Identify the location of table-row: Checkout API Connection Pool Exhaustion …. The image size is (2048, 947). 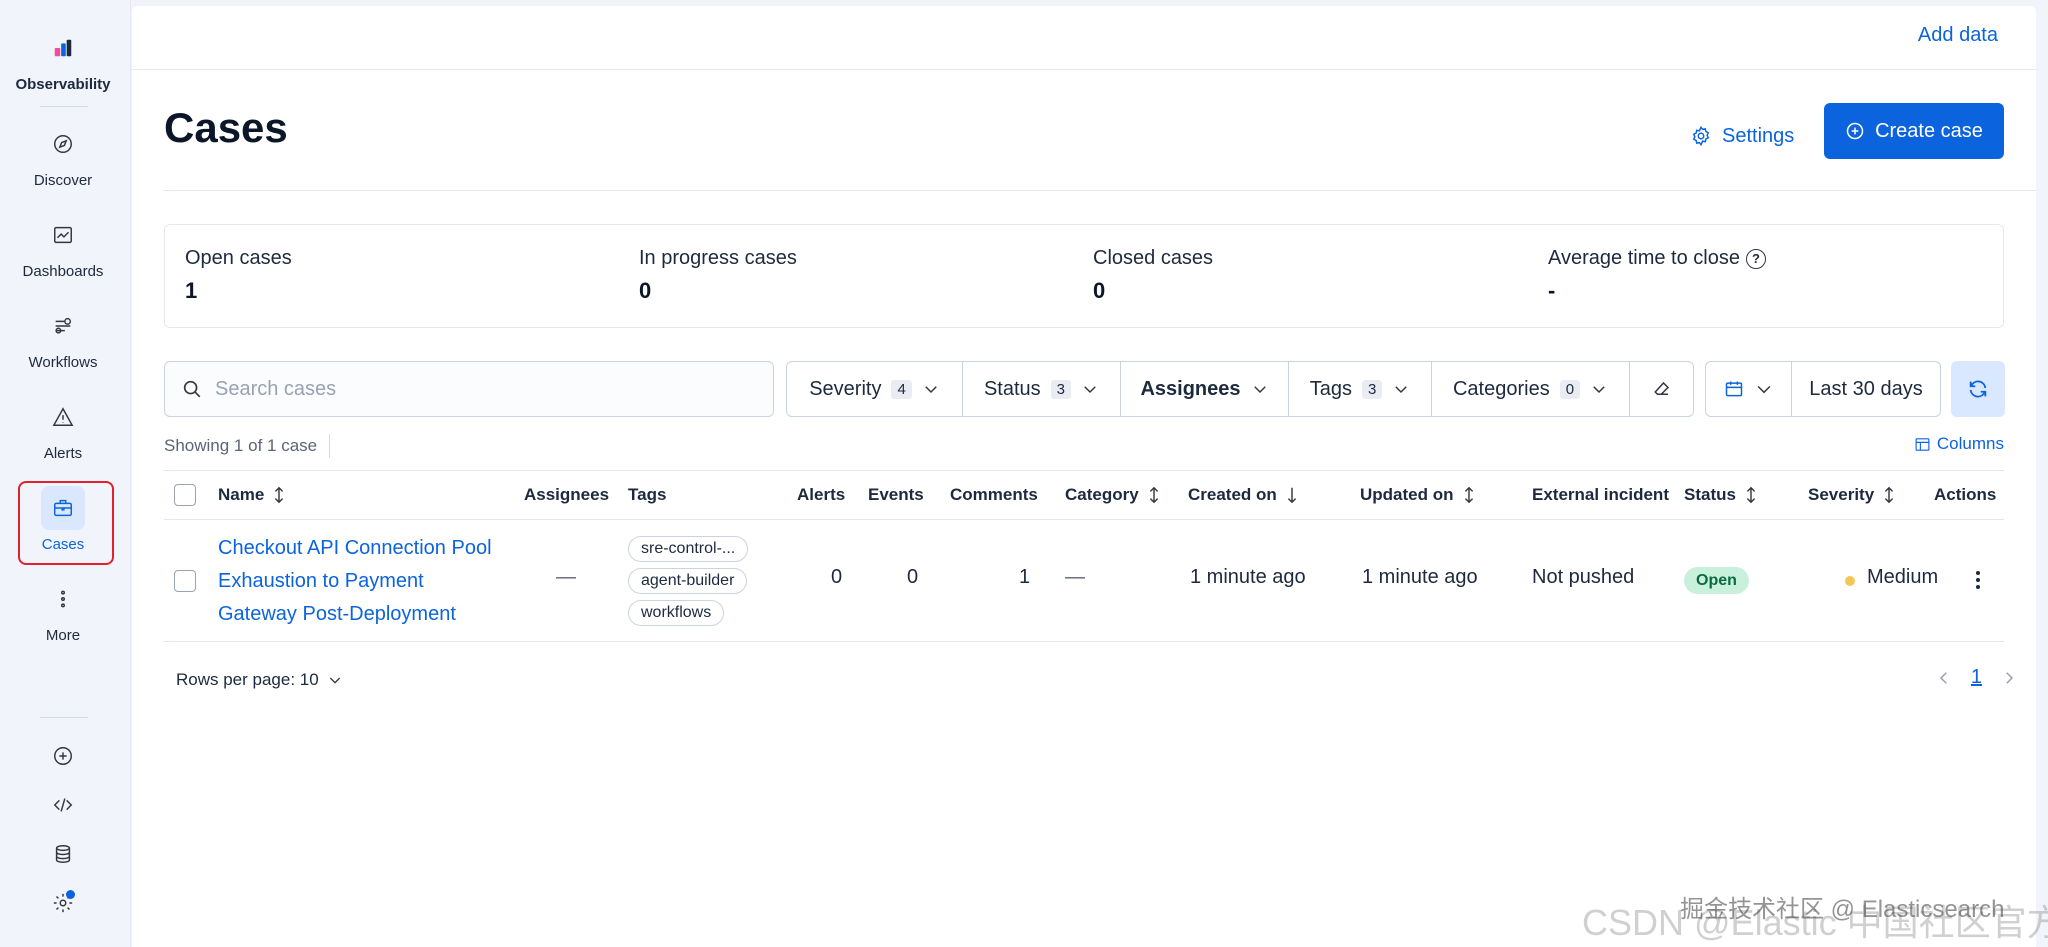
(1084, 581).